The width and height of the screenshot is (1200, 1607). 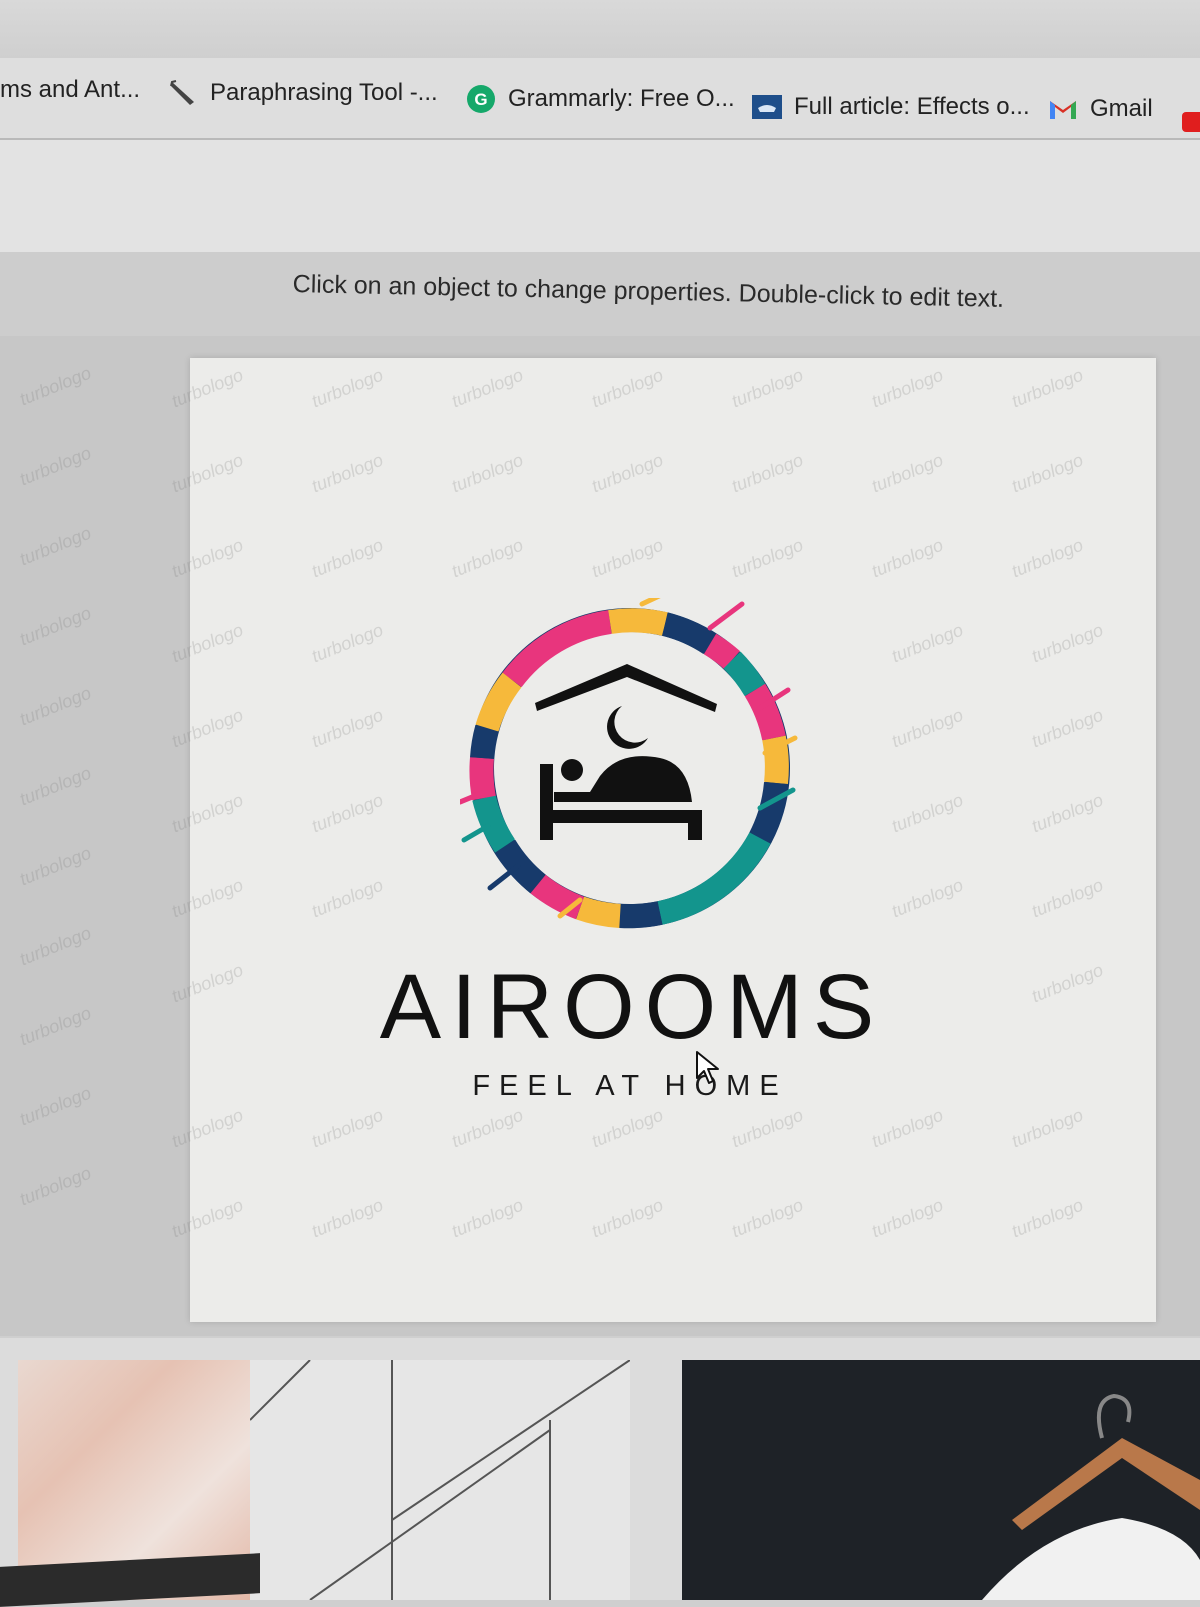 I want to click on logo-tagline: FEEL AT HOME, so click(x=630, y=1086).